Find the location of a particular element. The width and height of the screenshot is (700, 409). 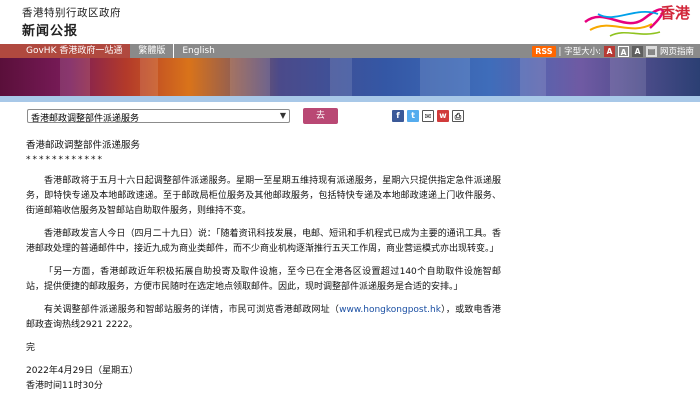

press-release-select: 香港邮政调整部件派递服务 ▼ is located at coordinates (158, 116).